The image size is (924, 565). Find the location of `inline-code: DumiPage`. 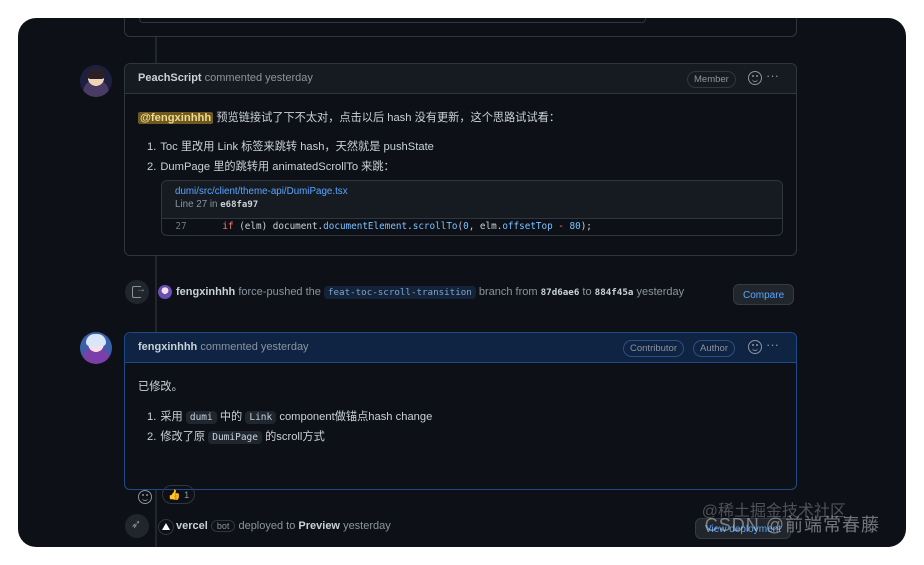

inline-code: DumiPage is located at coordinates (235, 437).